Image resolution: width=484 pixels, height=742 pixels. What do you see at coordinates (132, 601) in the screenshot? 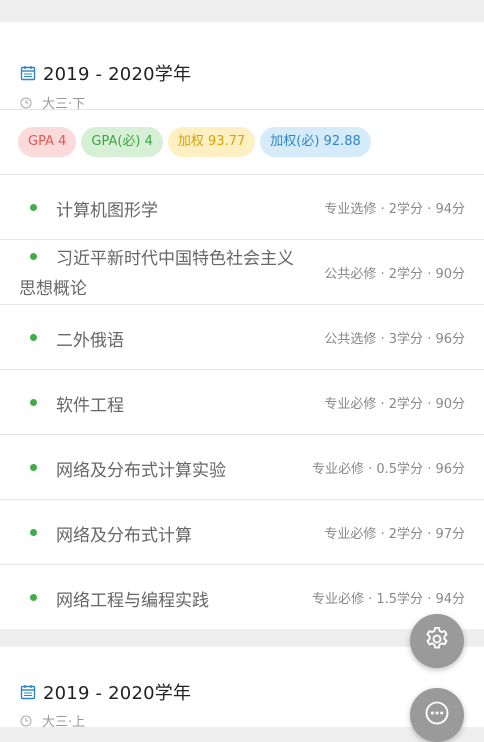
I see `course-name: 网络工程与编程实践` at bounding box center [132, 601].